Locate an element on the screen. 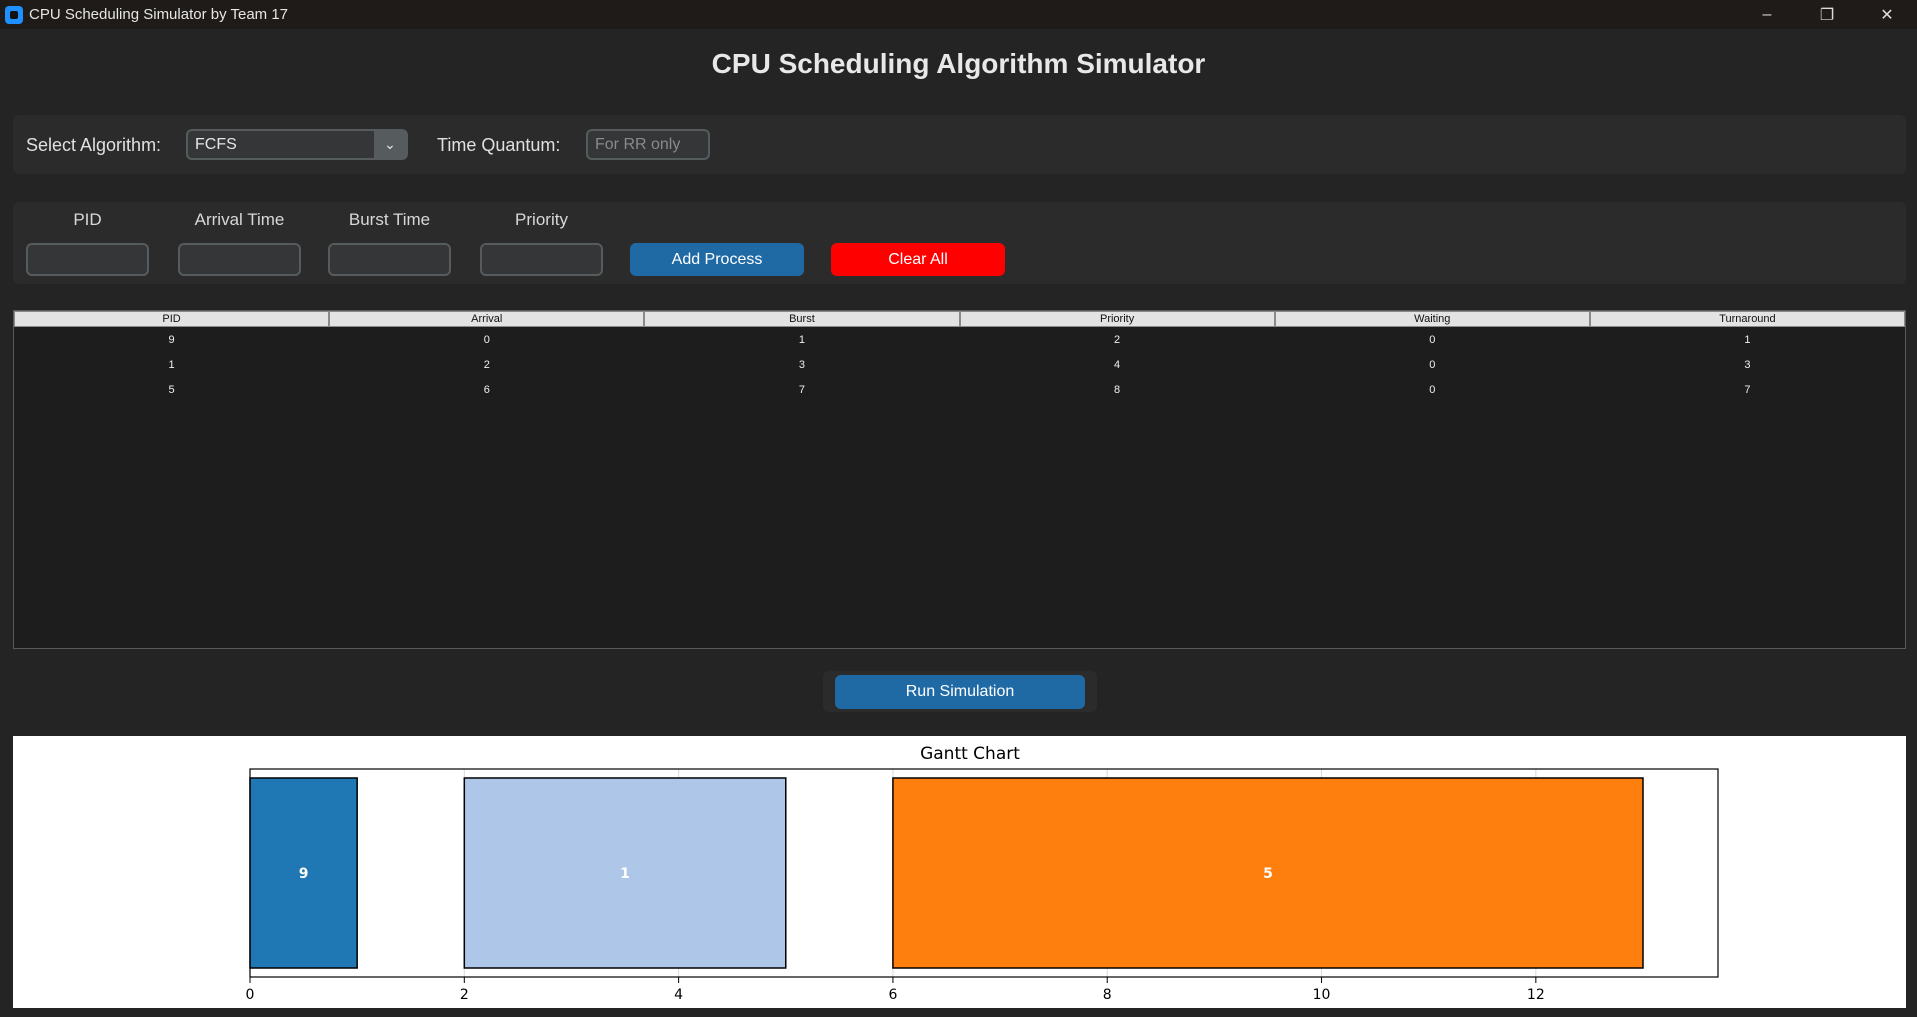  pid-label: PID is located at coordinates (87, 219).